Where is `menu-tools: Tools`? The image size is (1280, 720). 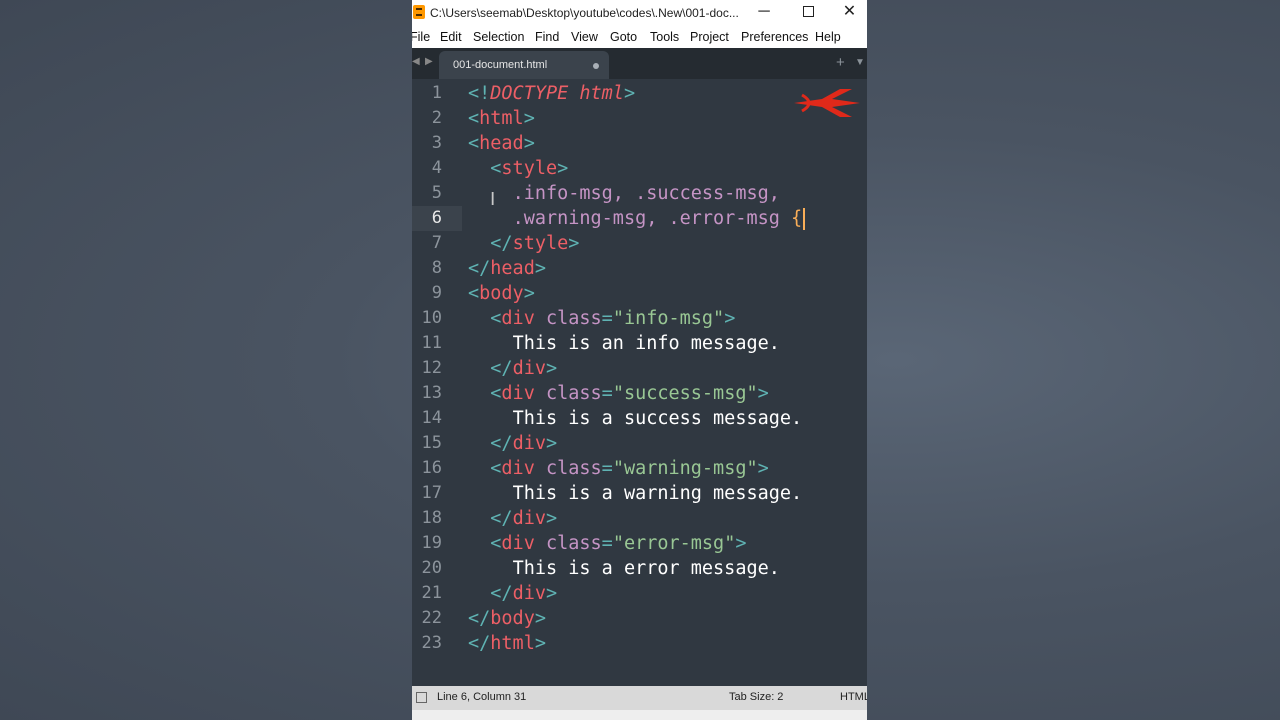 menu-tools: Tools is located at coordinates (664, 37).